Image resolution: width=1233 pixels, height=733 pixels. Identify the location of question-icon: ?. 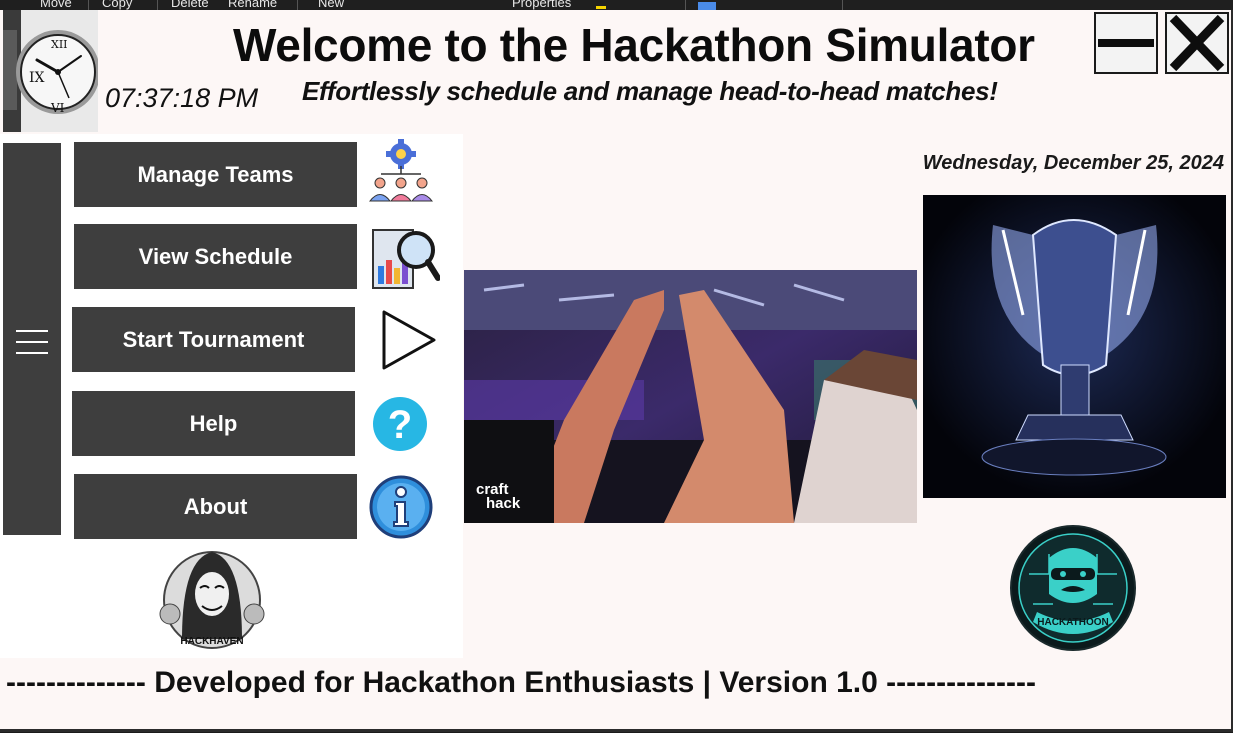
(400, 424).